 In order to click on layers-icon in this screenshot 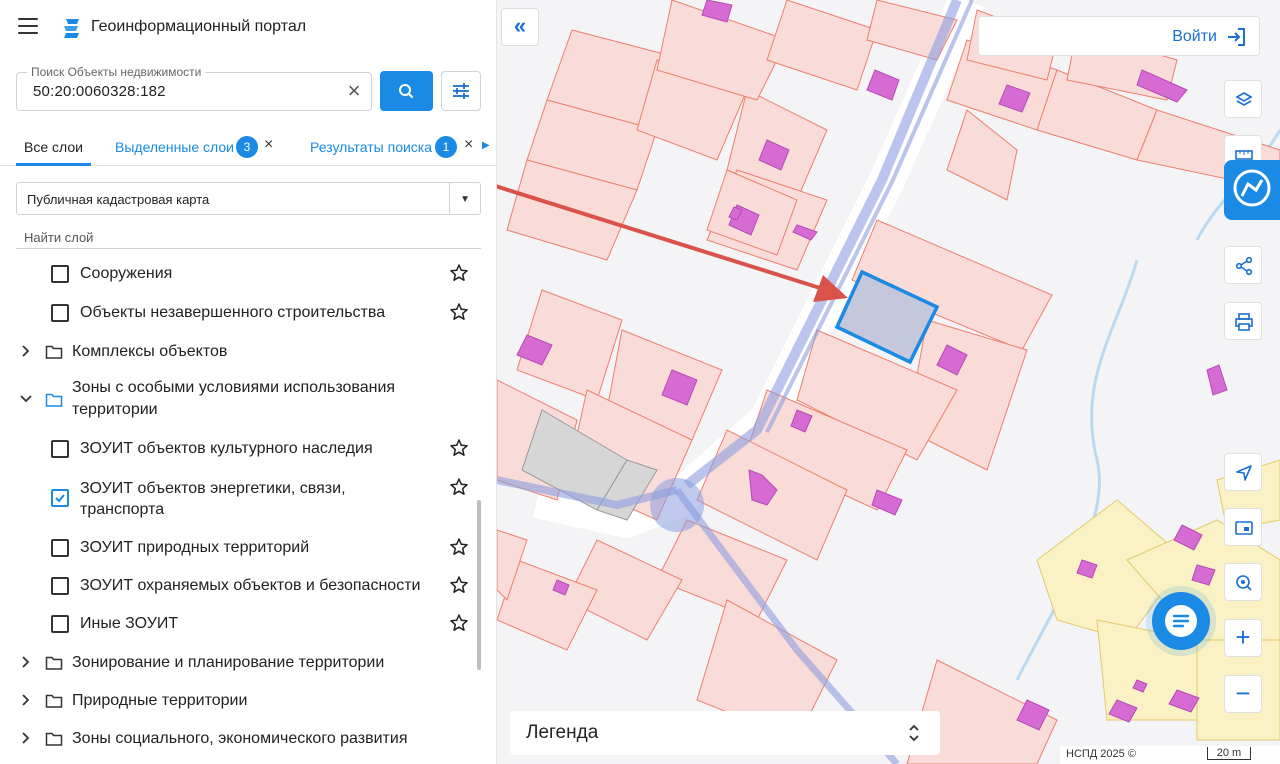, I will do `click(1244, 99)`.